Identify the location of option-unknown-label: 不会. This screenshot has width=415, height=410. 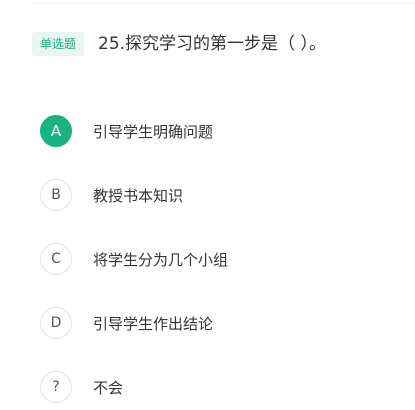
(108, 387).